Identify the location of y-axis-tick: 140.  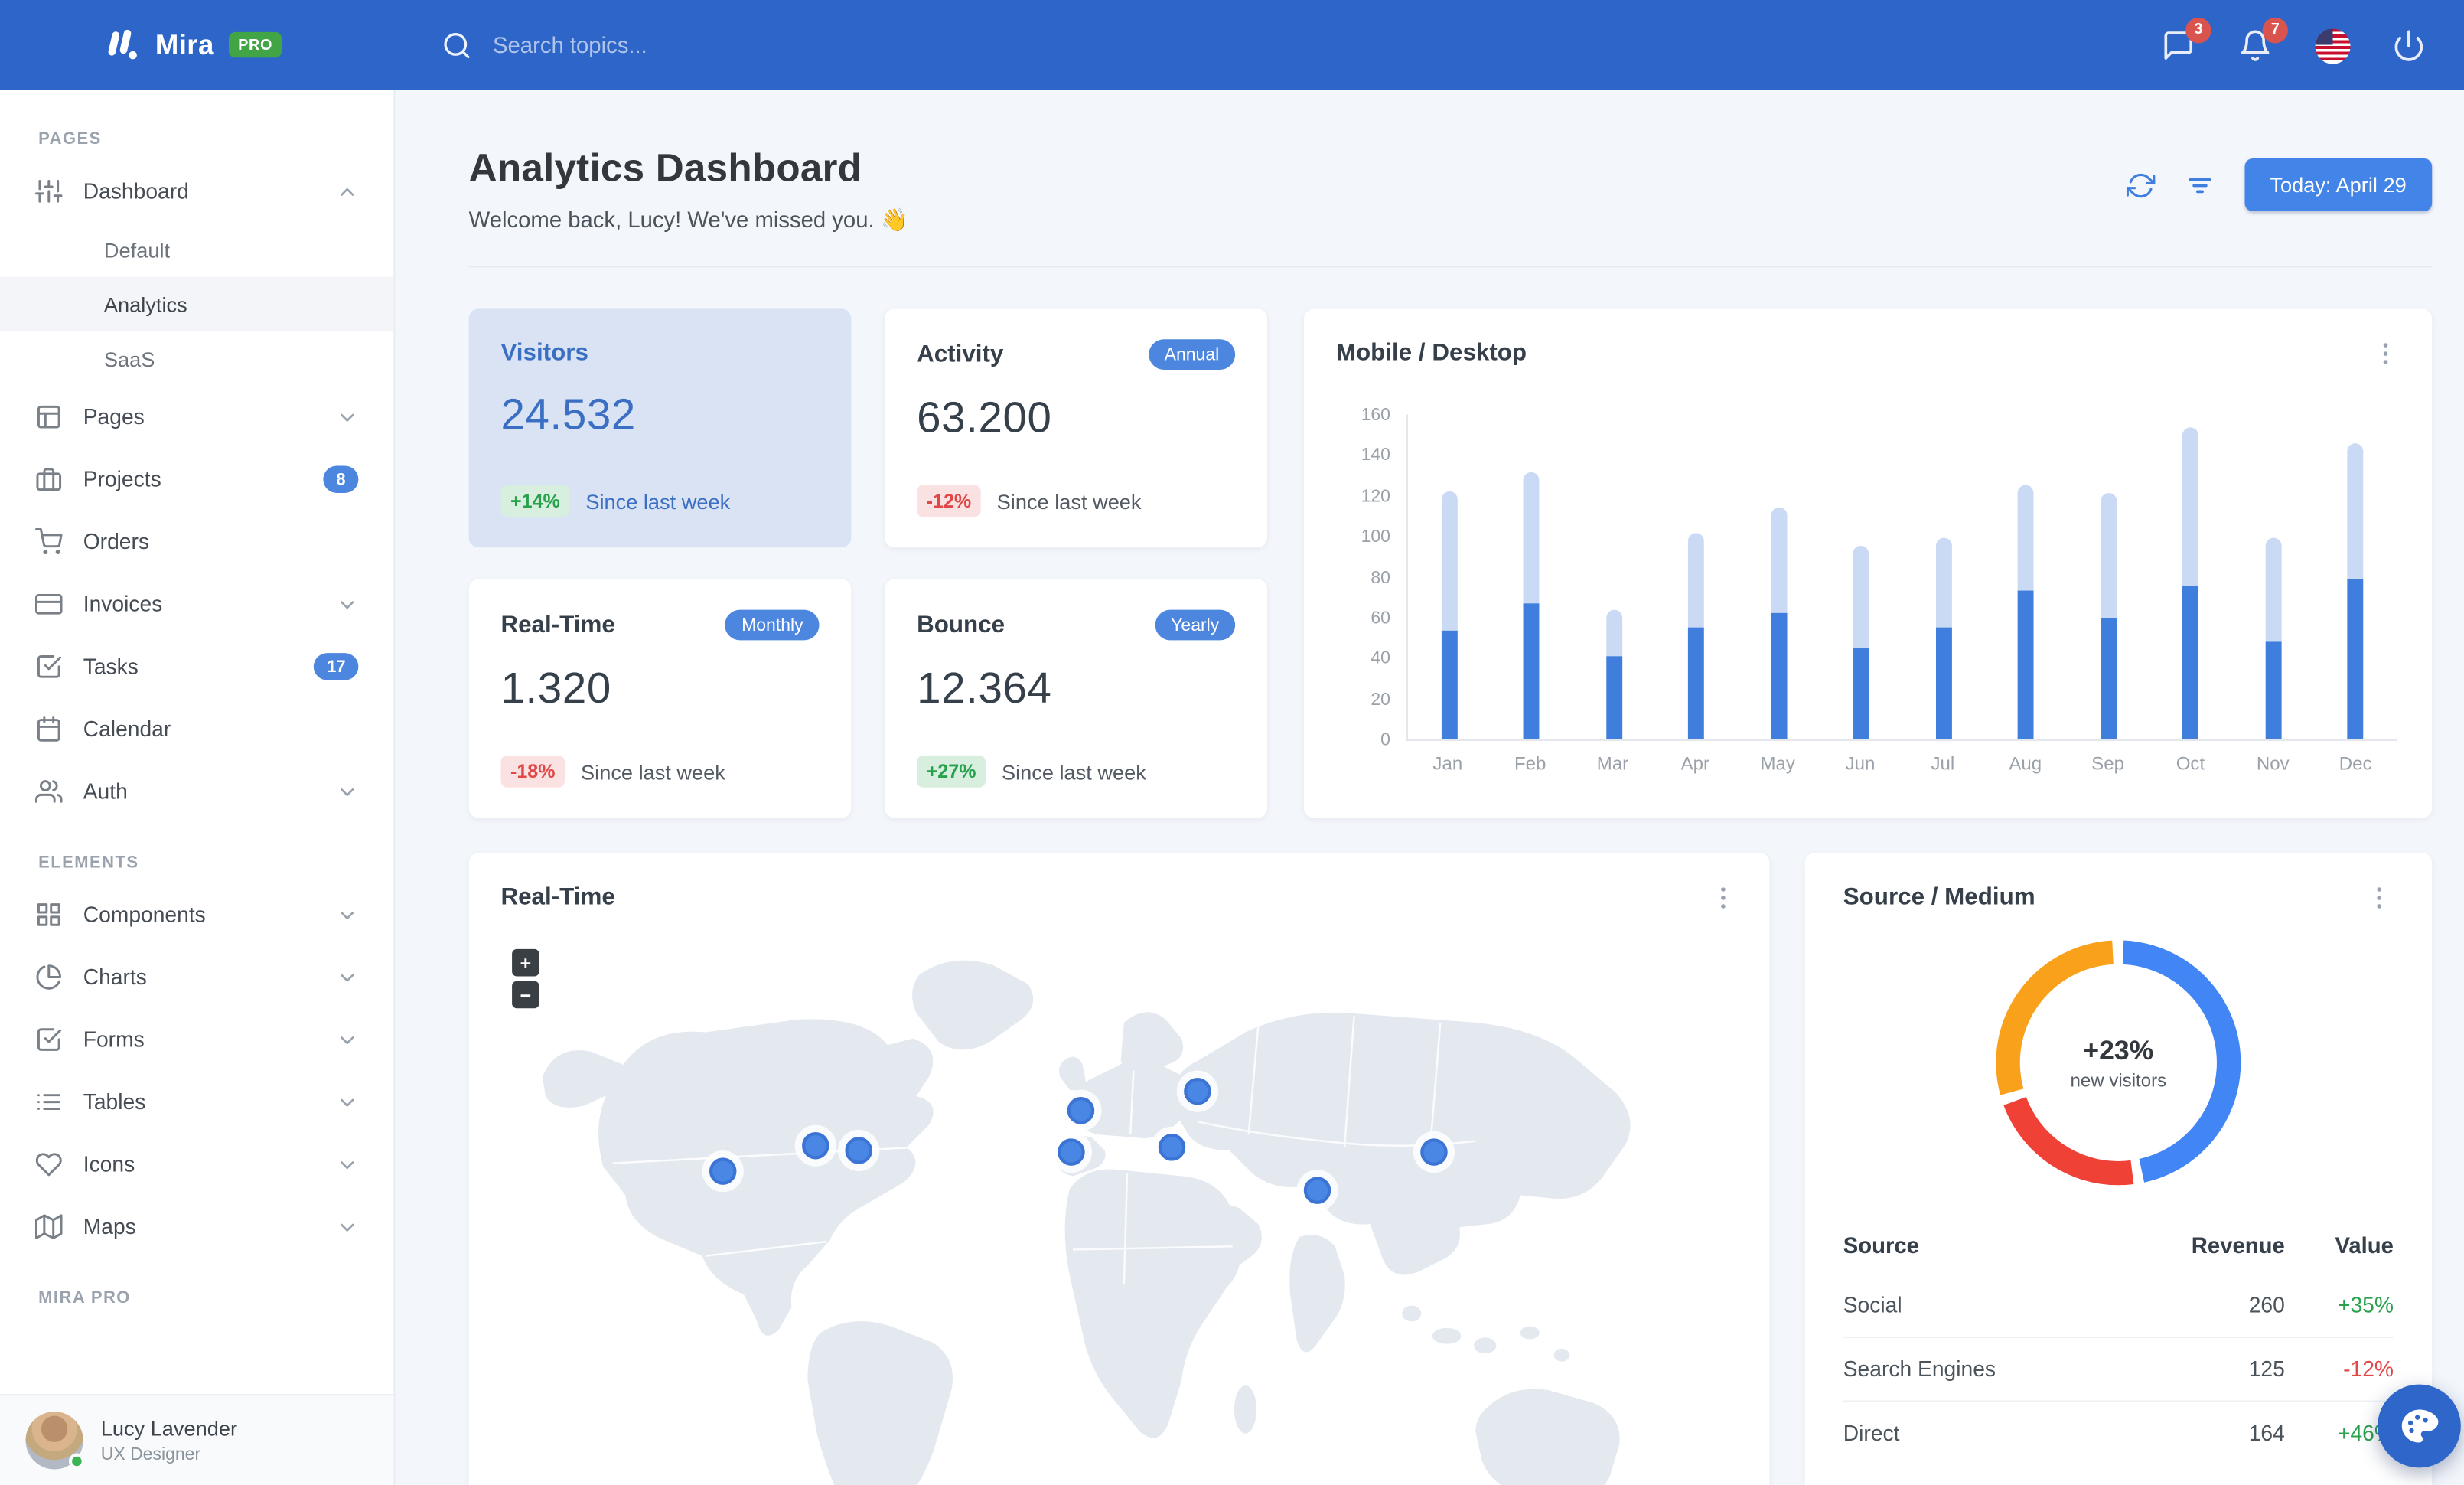
(1376, 456).